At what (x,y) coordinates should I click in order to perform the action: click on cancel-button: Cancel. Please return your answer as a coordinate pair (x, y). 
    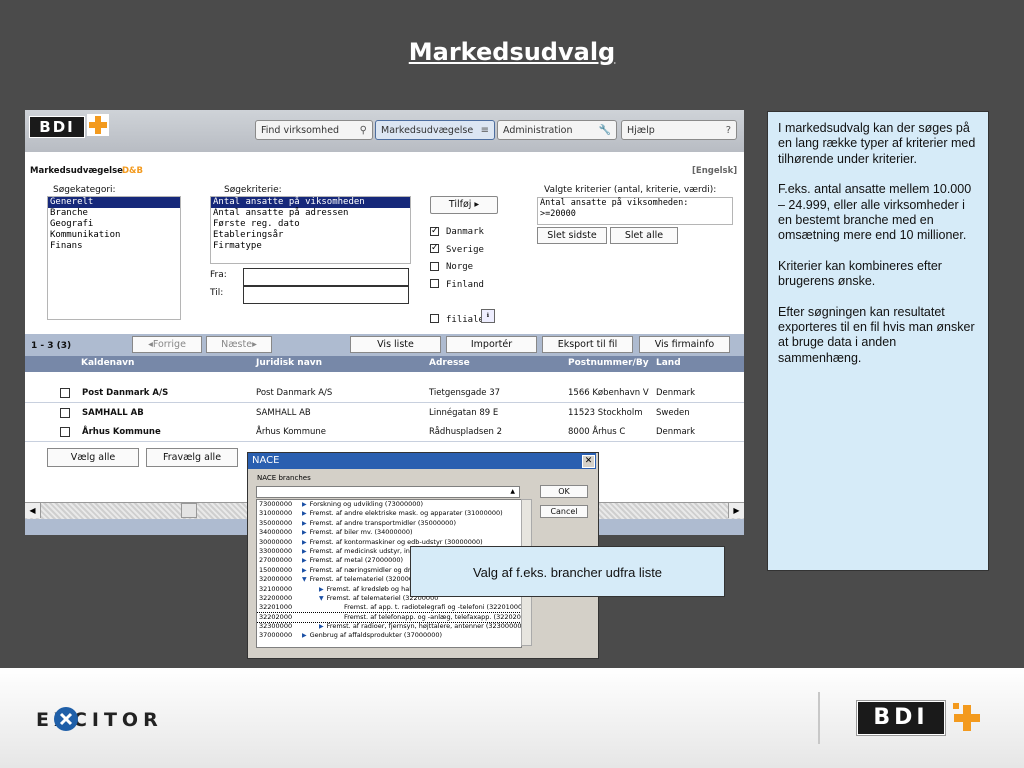
    Looking at the image, I should click on (564, 511).